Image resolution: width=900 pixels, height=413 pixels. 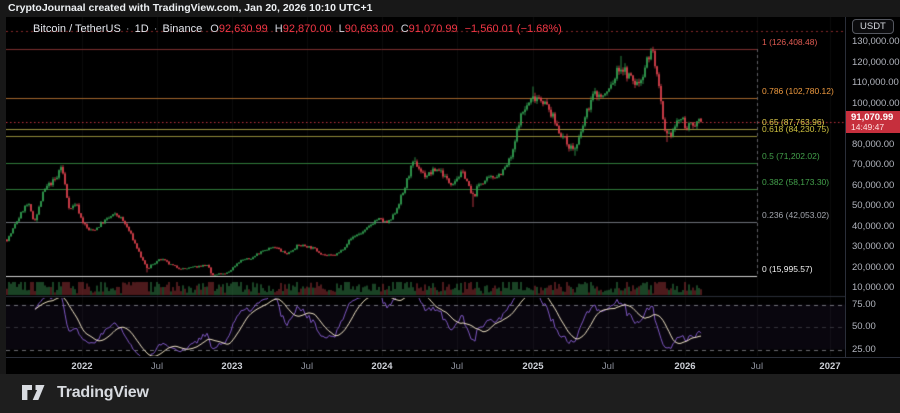 I want to click on price-axis-label: 50.00, so click(x=864, y=326).